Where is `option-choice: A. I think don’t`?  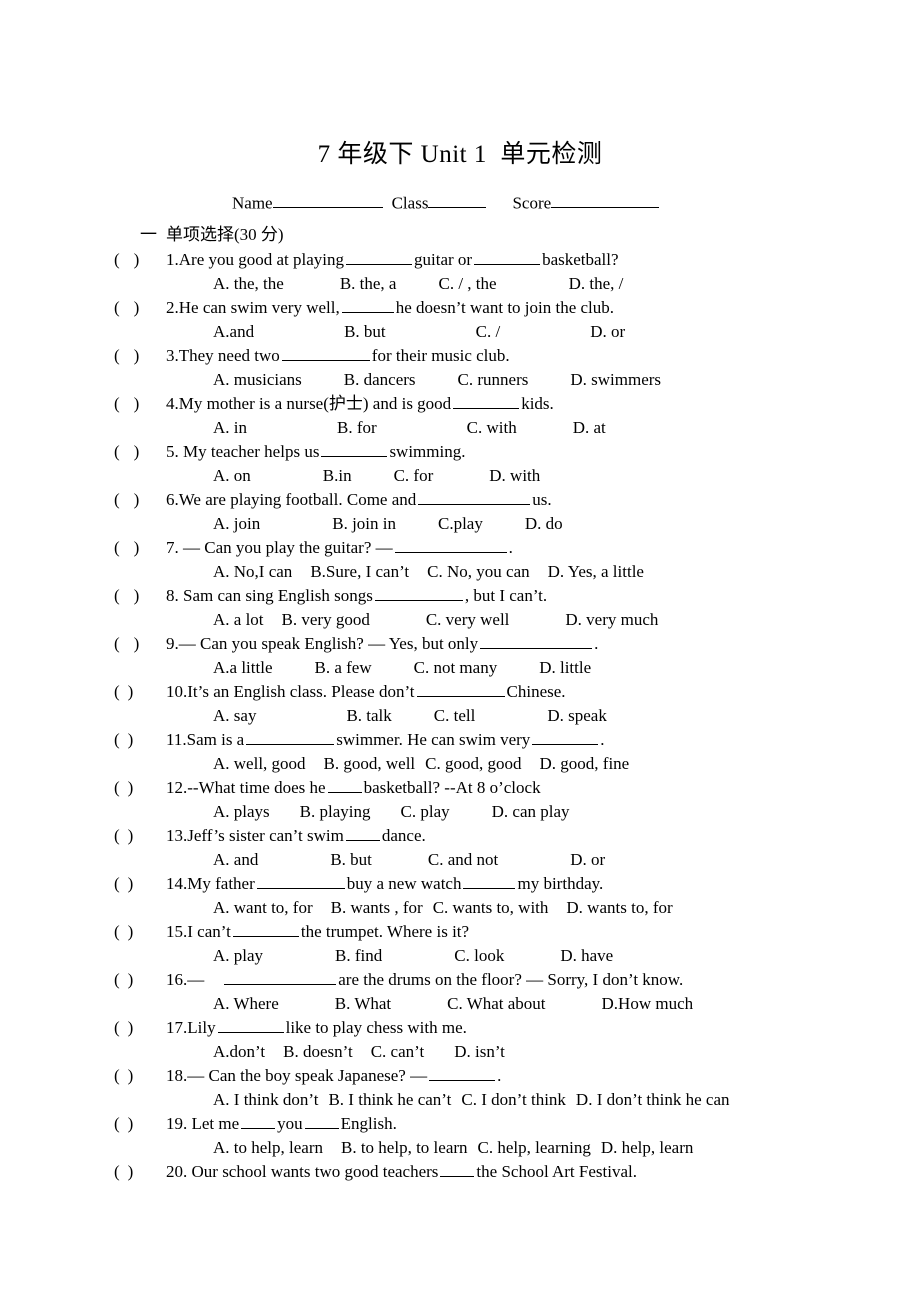 option-choice: A. I think don’t is located at coordinates (265, 1100).